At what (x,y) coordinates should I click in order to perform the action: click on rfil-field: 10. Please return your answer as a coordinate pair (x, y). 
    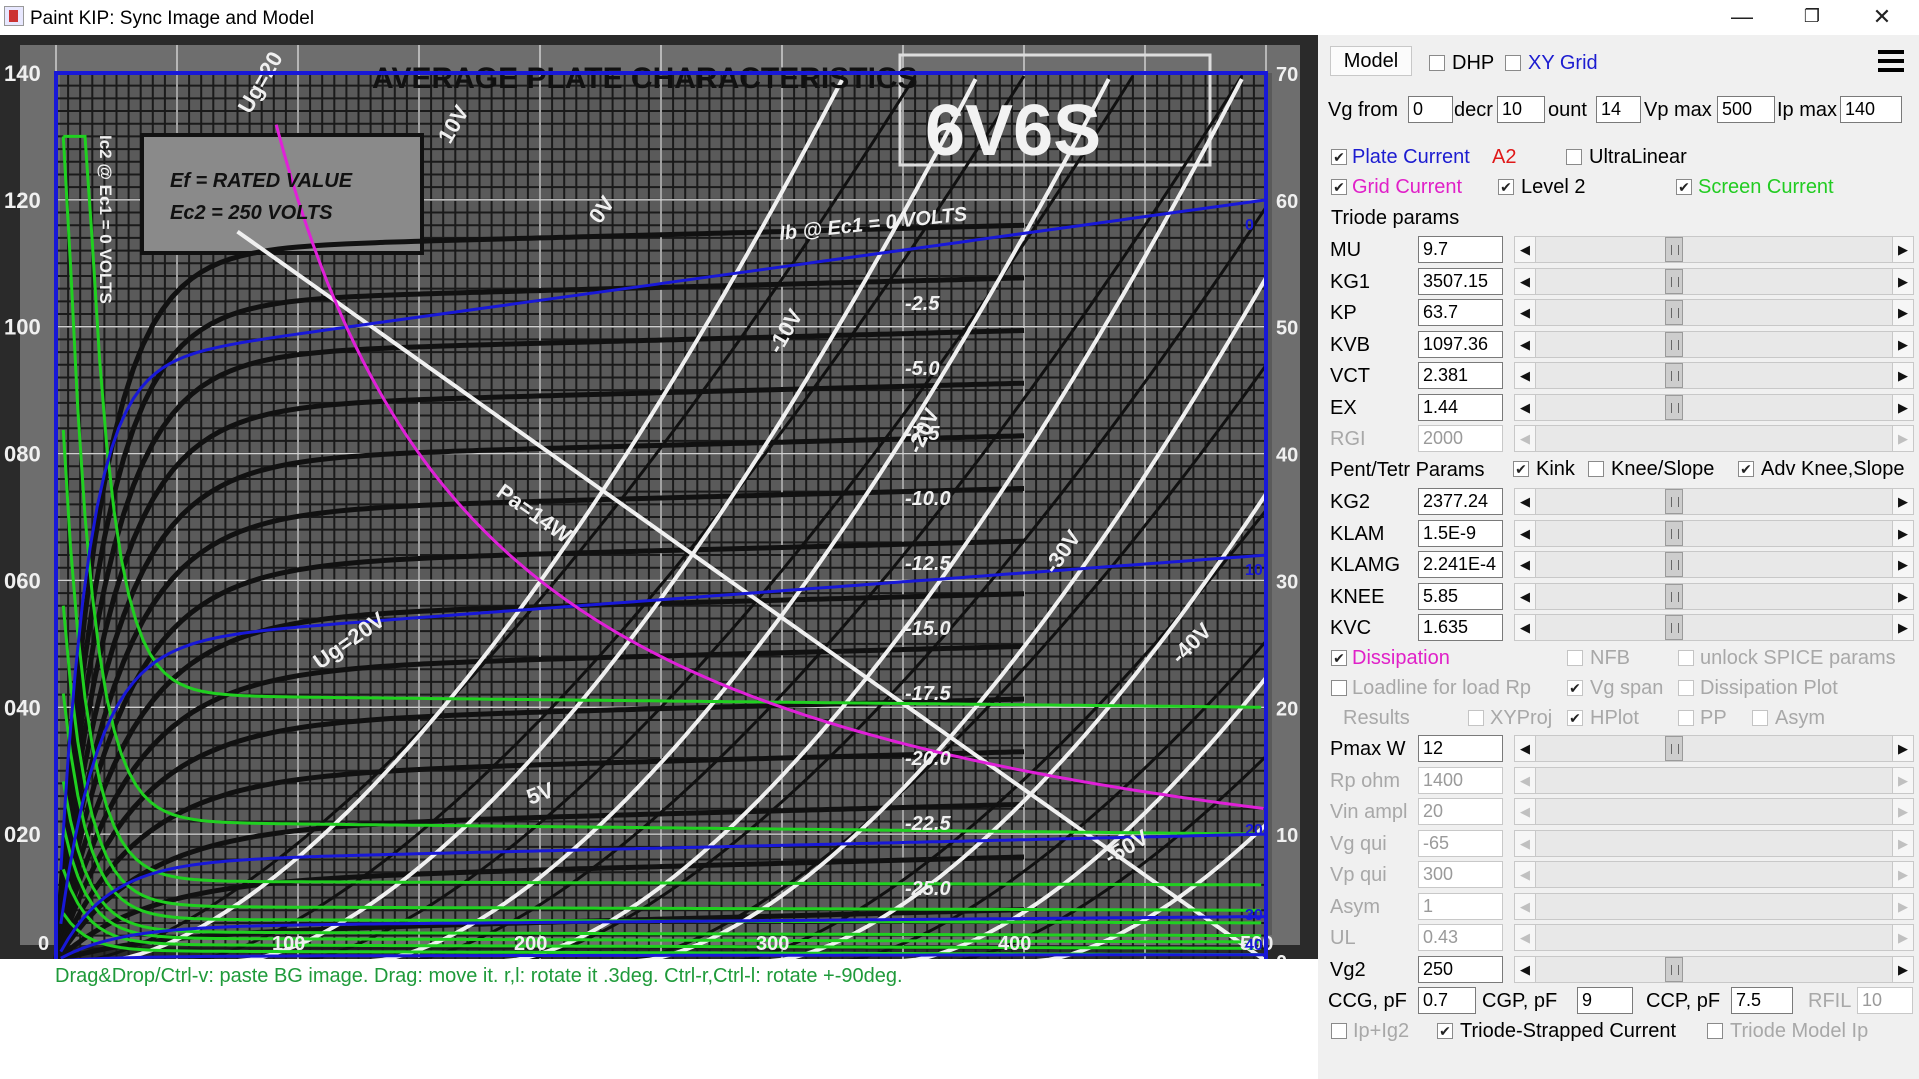
    Looking at the image, I should click on (1885, 1000).